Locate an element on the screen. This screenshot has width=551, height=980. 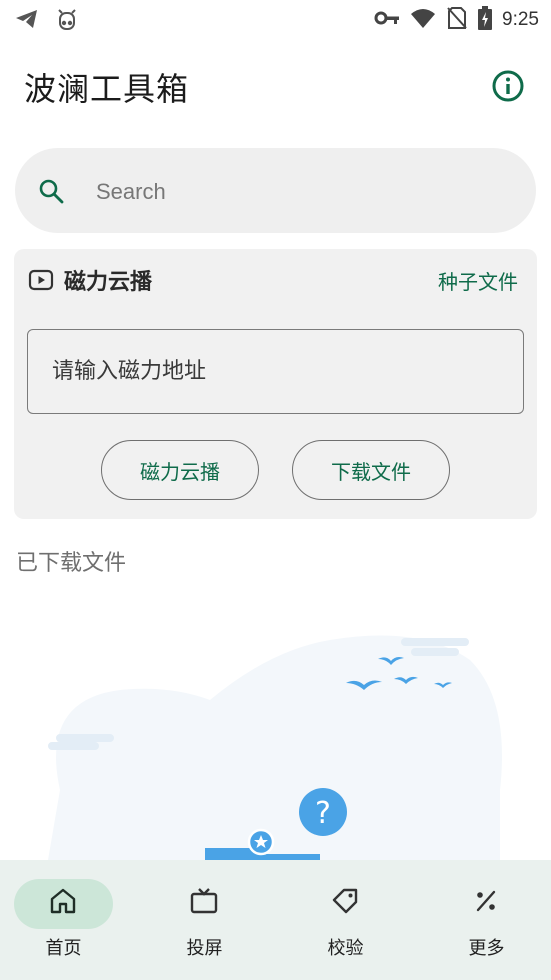
nav-item-cast: 投屏 is located at coordinates (209, 920).